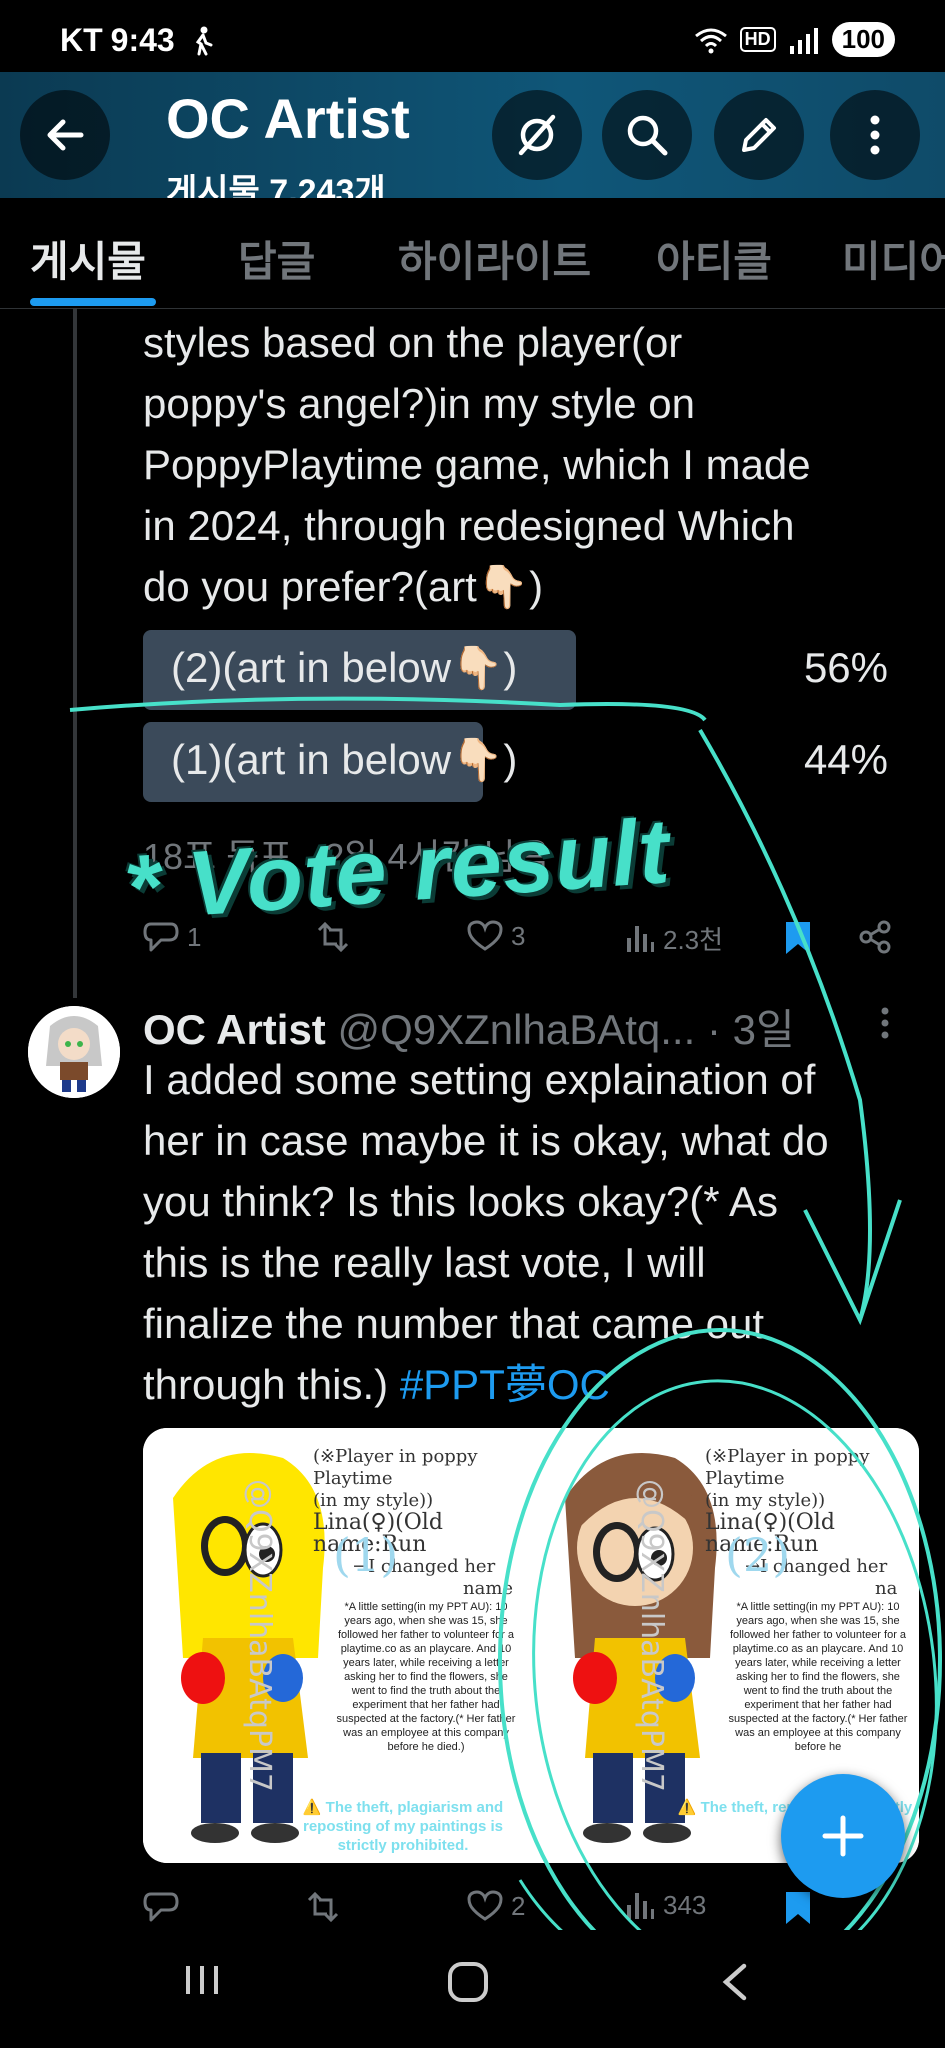 This screenshot has height=2048, width=945. What do you see at coordinates (344, 667) in the screenshot?
I see `poll-option-label: (2)(art in below👇🏻)` at bounding box center [344, 667].